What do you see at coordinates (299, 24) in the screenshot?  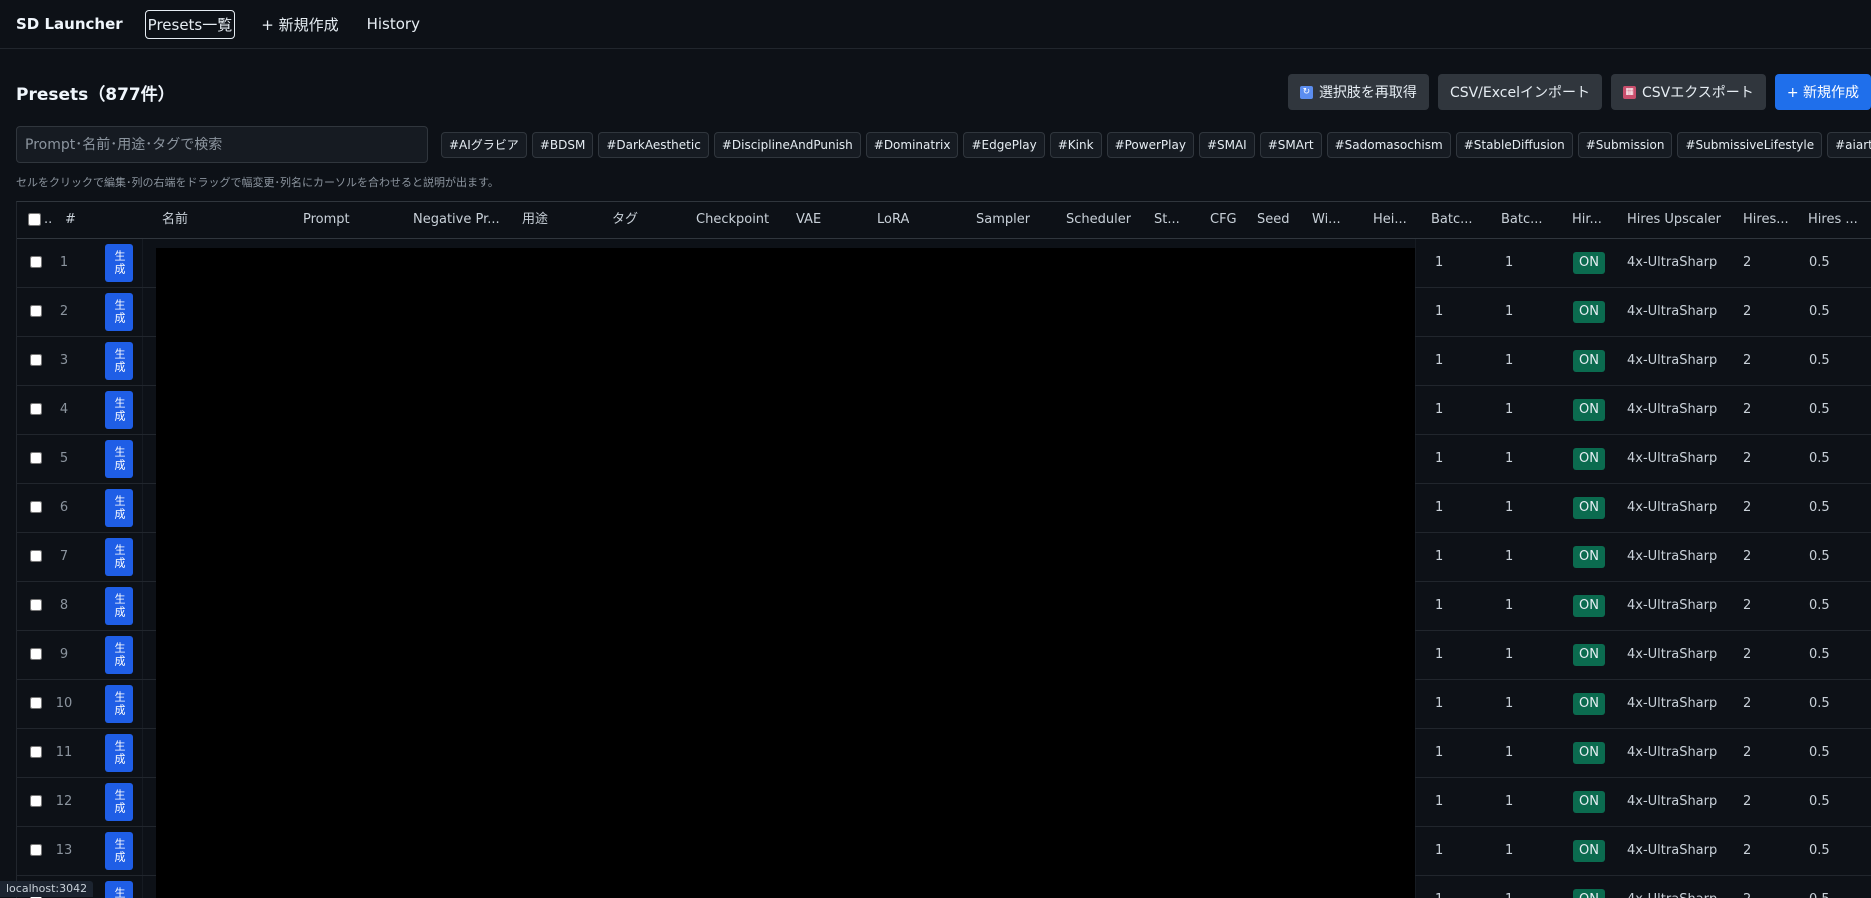 I see `nav-new-preset: + 新規作成` at bounding box center [299, 24].